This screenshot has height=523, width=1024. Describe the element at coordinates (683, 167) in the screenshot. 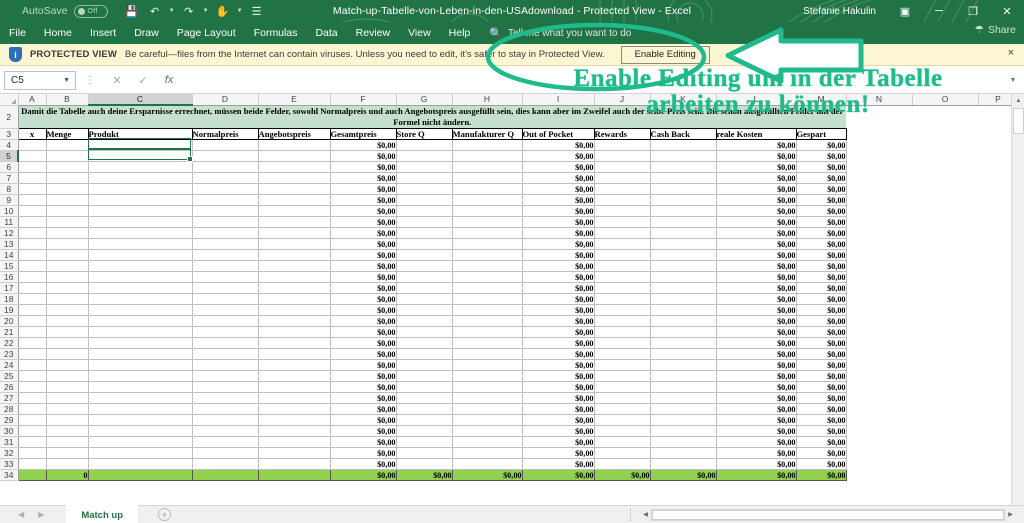

I see `cell-K6` at that location.